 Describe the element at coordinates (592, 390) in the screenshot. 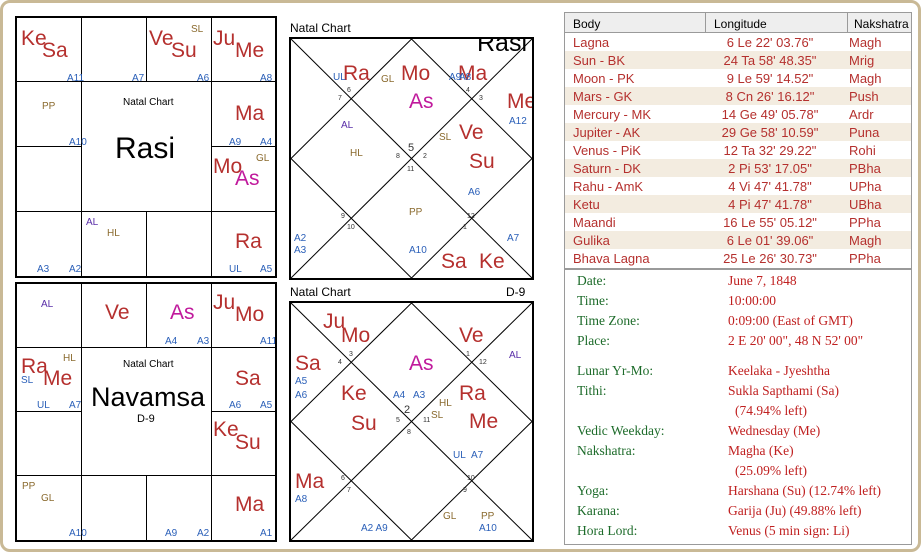

I see `tithi-label: Tithi:` at that location.